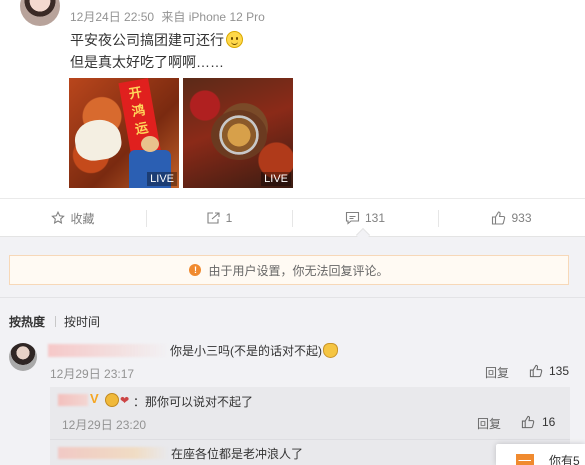  What do you see at coordinates (213, 218) in the screenshot?
I see `share-icon` at bounding box center [213, 218].